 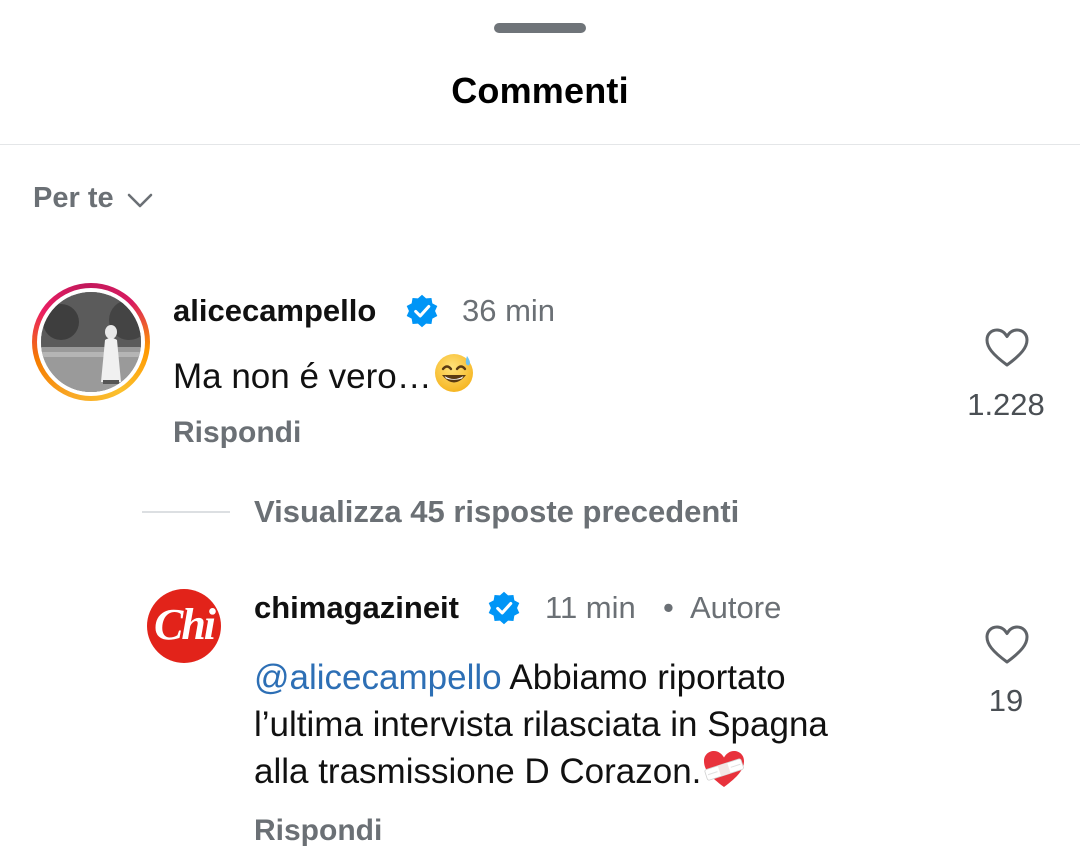 What do you see at coordinates (1006, 700) in the screenshot?
I see `like-count: 19` at bounding box center [1006, 700].